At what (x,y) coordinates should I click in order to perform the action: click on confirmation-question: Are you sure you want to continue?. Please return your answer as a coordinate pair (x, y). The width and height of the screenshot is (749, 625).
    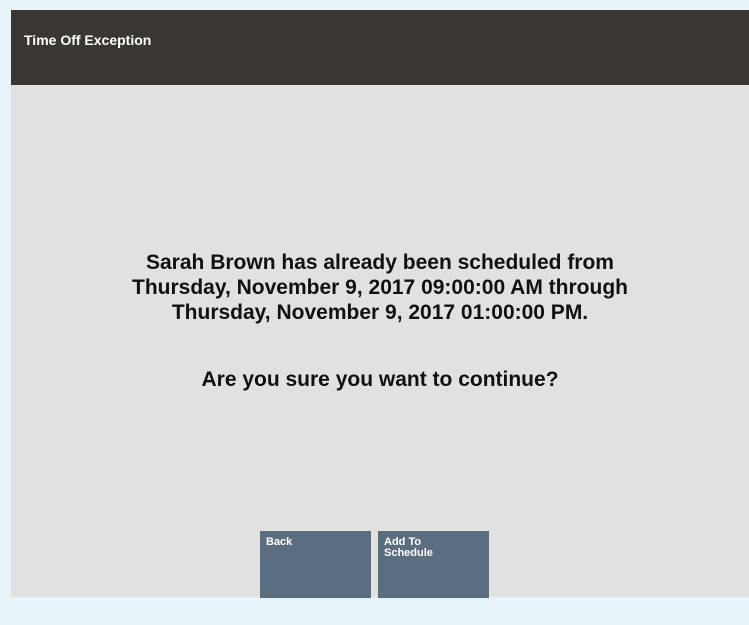
    Looking at the image, I should click on (380, 379).